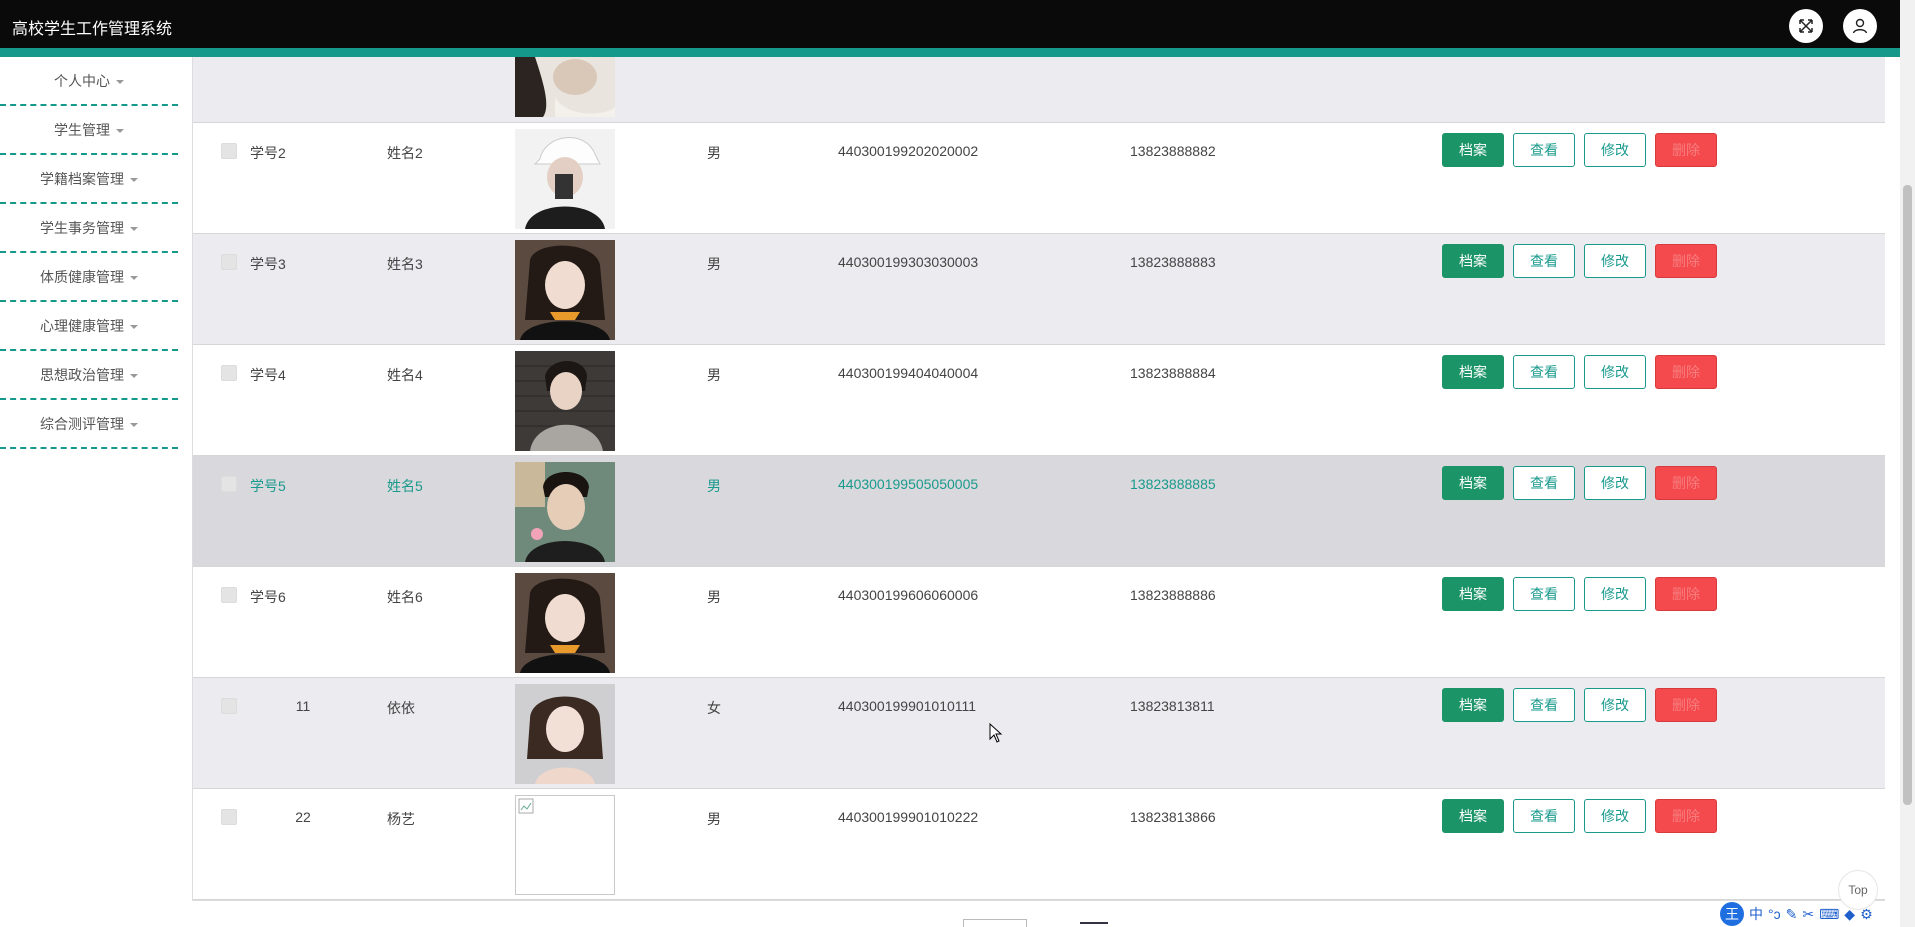 The height and width of the screenshot is (927, 1915). What do you see at coordinates (908, 484) in the screenshot?
I see `student-idcard: 440300199505050005` at bounding box center [908, 484].